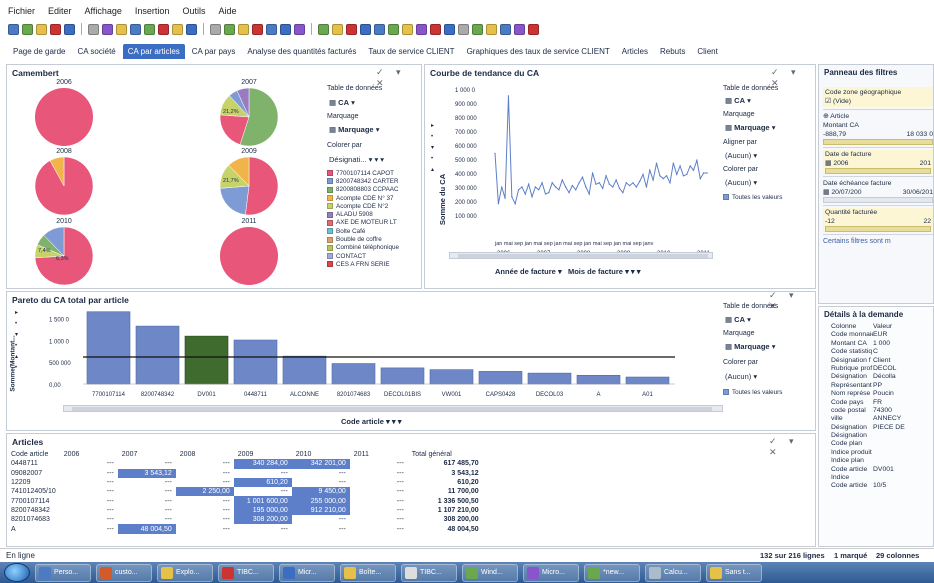  What do you see at coordinates (878, 229) in the screenshot?
I see `filter-qte-slider` at bounding box center [878, 229].